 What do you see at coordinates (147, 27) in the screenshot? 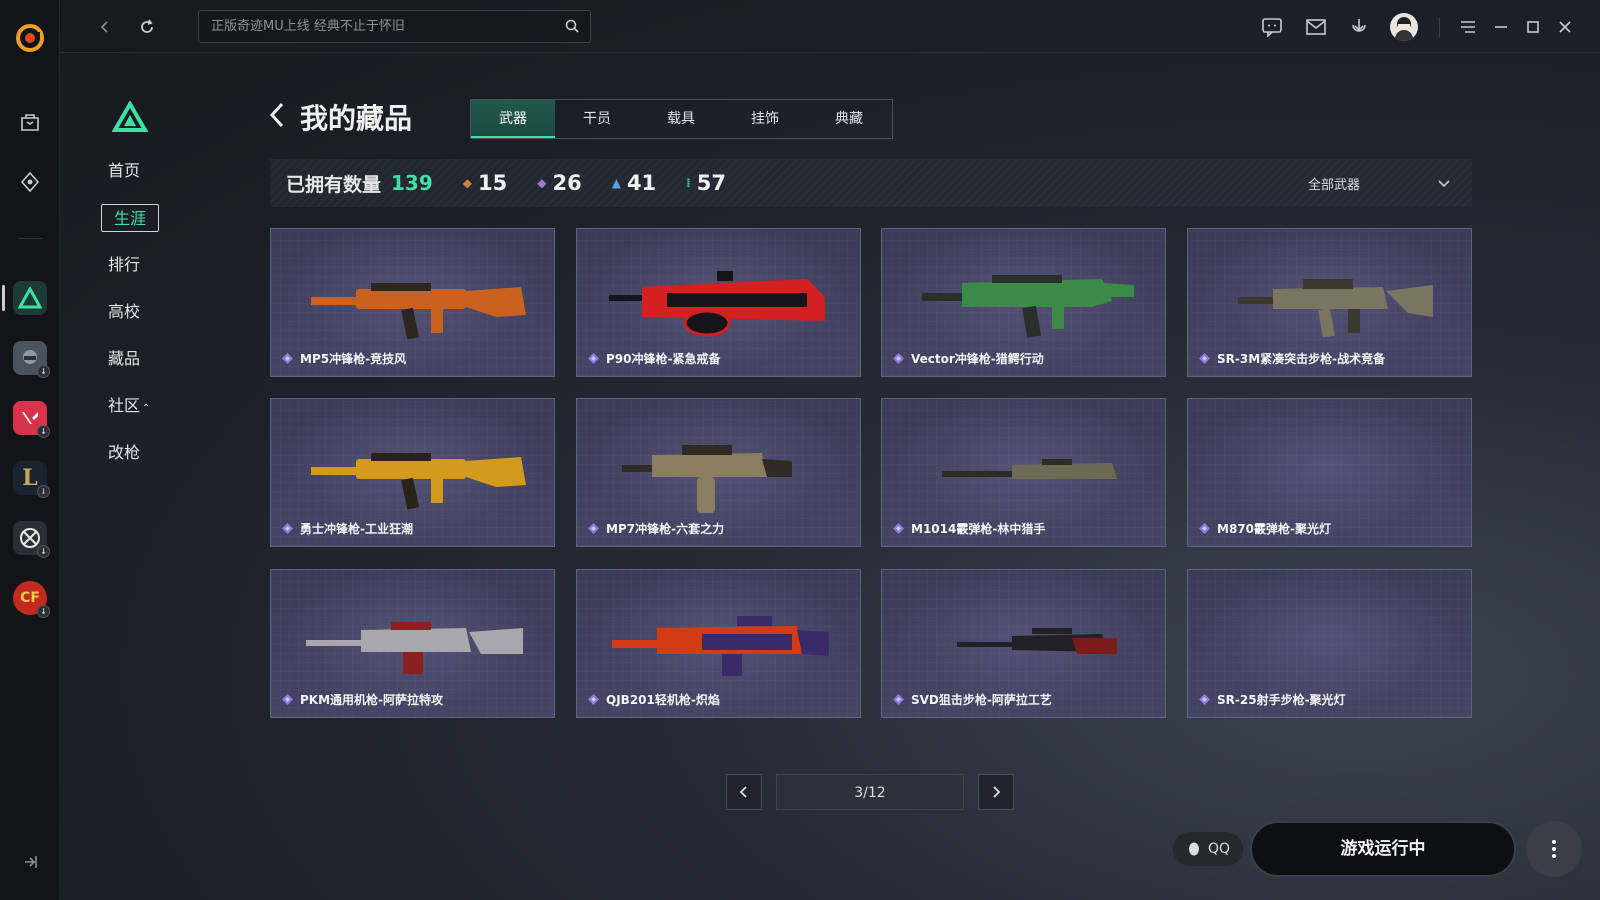
I see `refresh-icon` at bounding box center [147, 27].